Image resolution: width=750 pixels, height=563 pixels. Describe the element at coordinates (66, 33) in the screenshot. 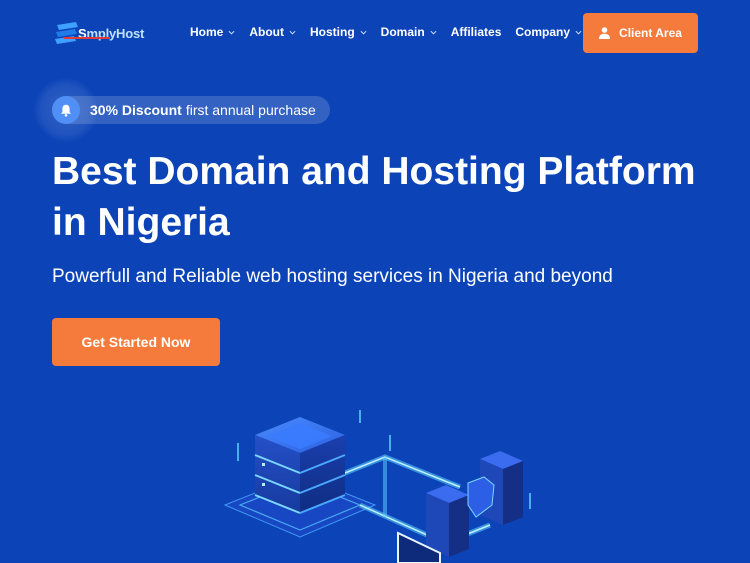

I see `logo-mark-icon` at that location.